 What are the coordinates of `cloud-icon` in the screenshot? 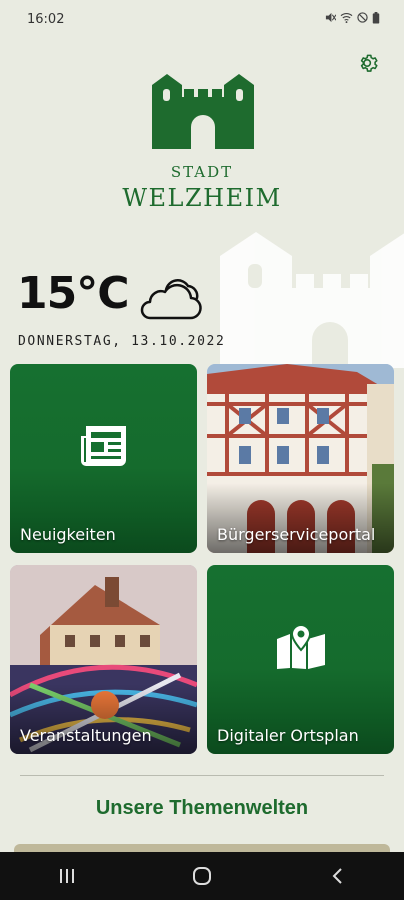 It's located at (171, 299).